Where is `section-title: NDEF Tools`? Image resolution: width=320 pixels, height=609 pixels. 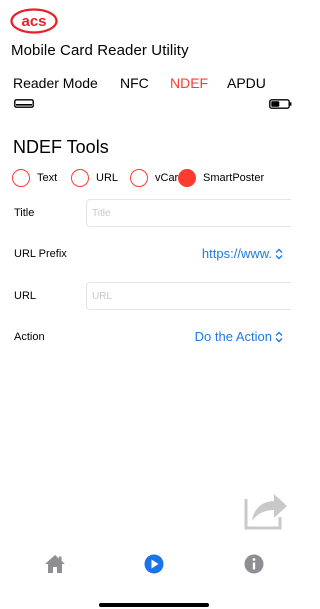
section-title: NDEF Tools is located at coordinates (61, 147).